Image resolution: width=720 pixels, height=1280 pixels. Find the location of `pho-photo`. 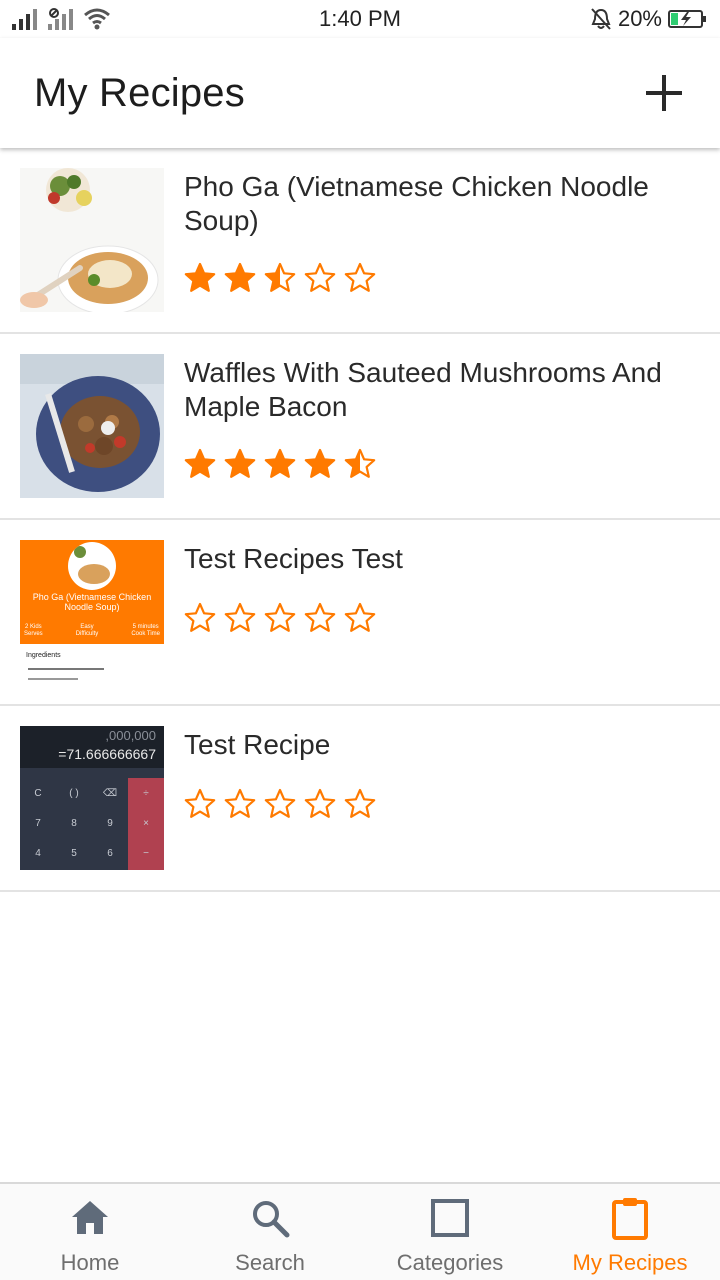

pho-photo is located at coordinates (92, 240).